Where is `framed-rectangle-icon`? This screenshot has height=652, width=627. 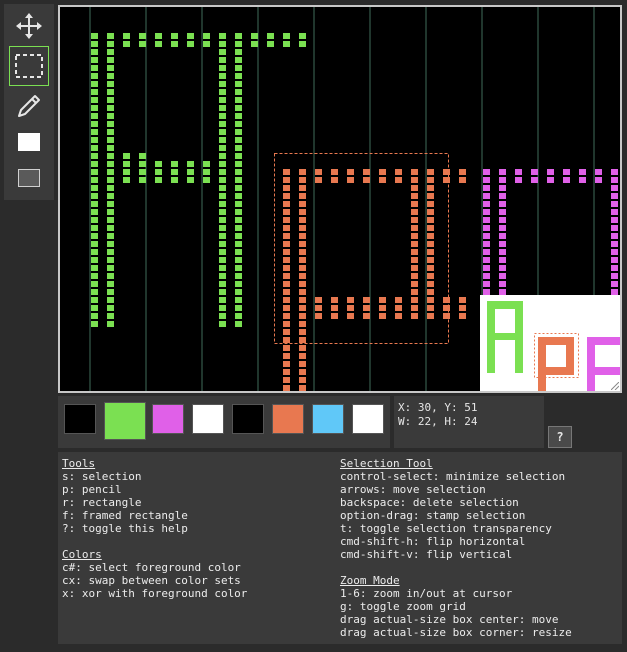 framed-rectangle-icon is located at coordinates (29, 178).